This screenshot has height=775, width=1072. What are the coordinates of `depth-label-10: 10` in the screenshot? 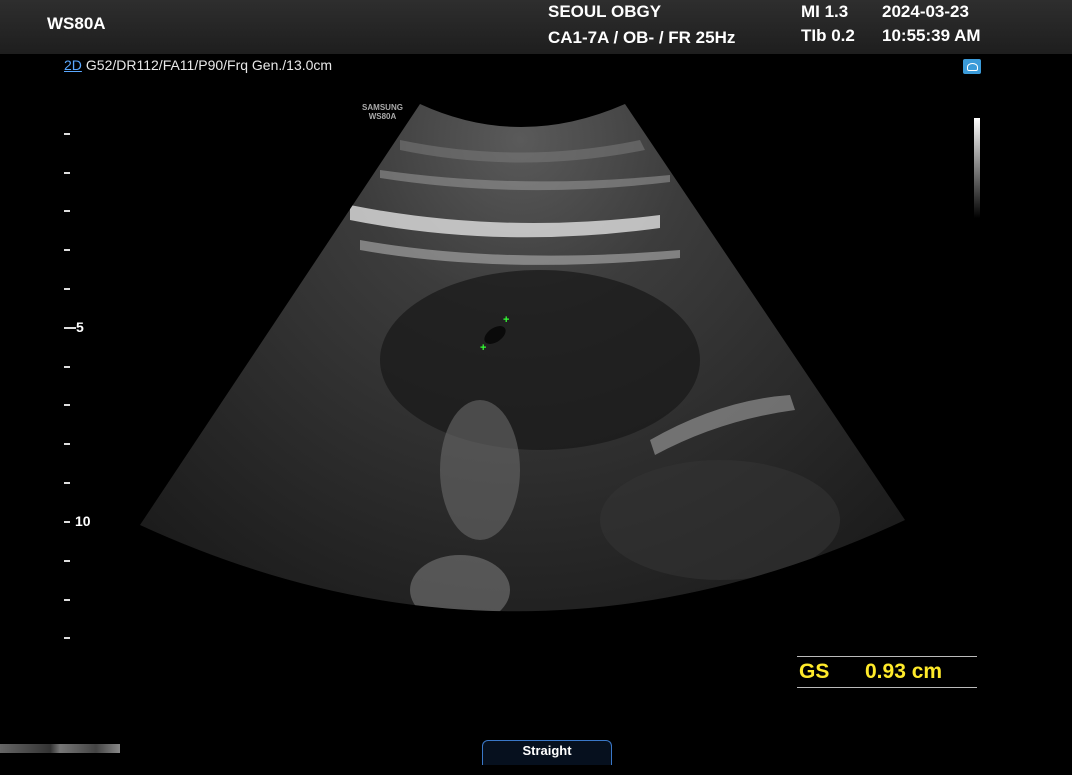 It's located at (83, 521).